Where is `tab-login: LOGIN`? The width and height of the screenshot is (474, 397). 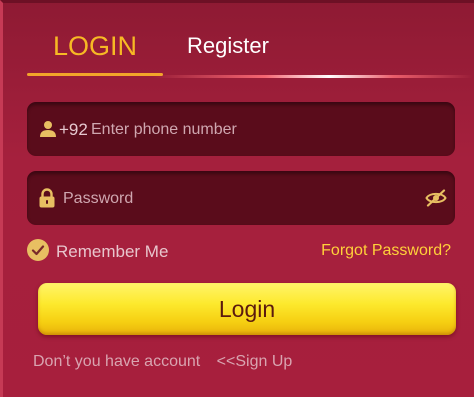
tab-login: LOGIN is located at coordinates (95, 53).